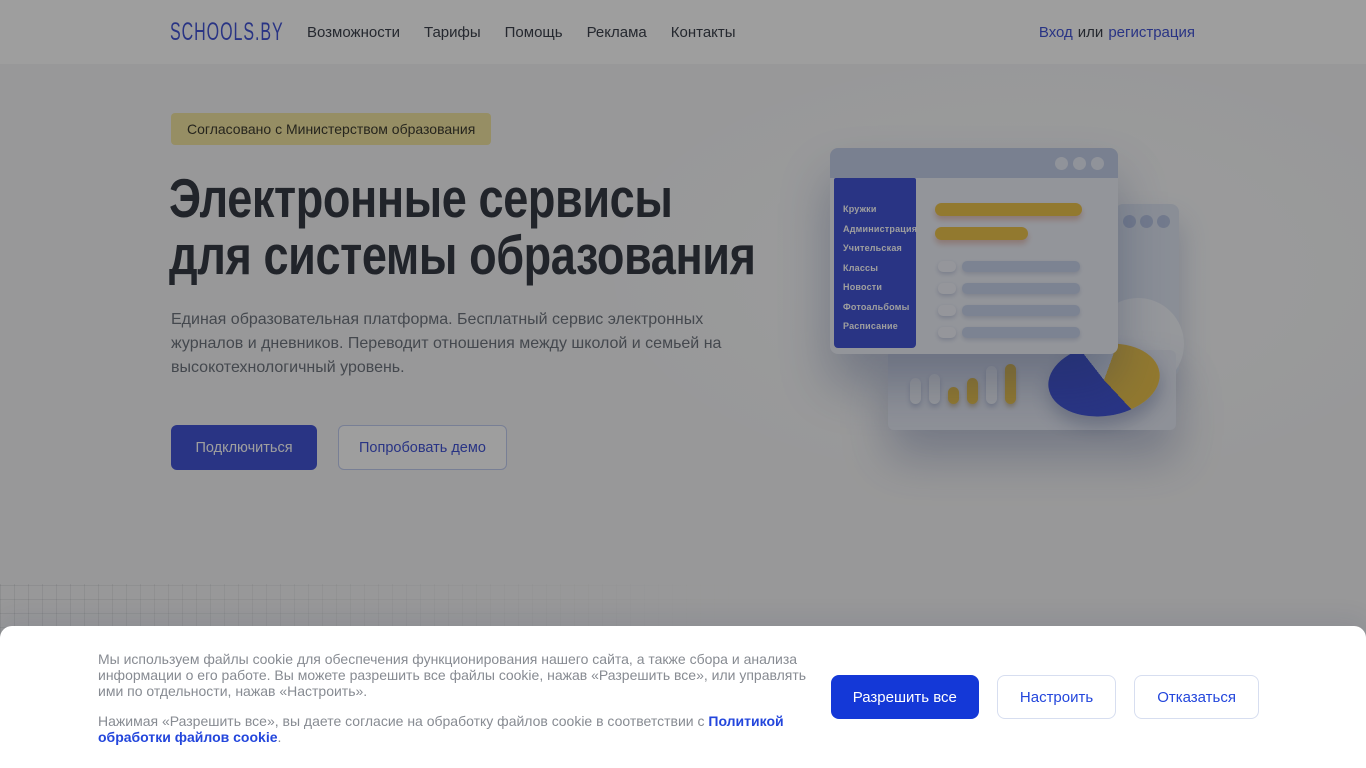  Describe the element at coordinates (1196, 697) in the screenshot. I see `decline-button: Отказаться` at that location.